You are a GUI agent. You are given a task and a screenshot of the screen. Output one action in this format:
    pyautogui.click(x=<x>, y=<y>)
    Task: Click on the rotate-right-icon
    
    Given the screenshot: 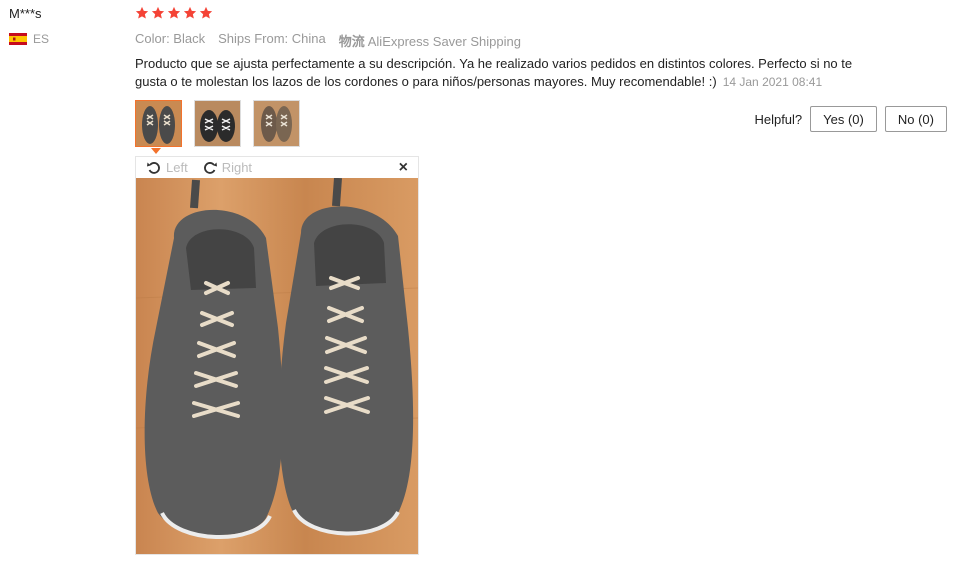 What is the action you would take?
    pyautogui.click(x=210, y=168)
    